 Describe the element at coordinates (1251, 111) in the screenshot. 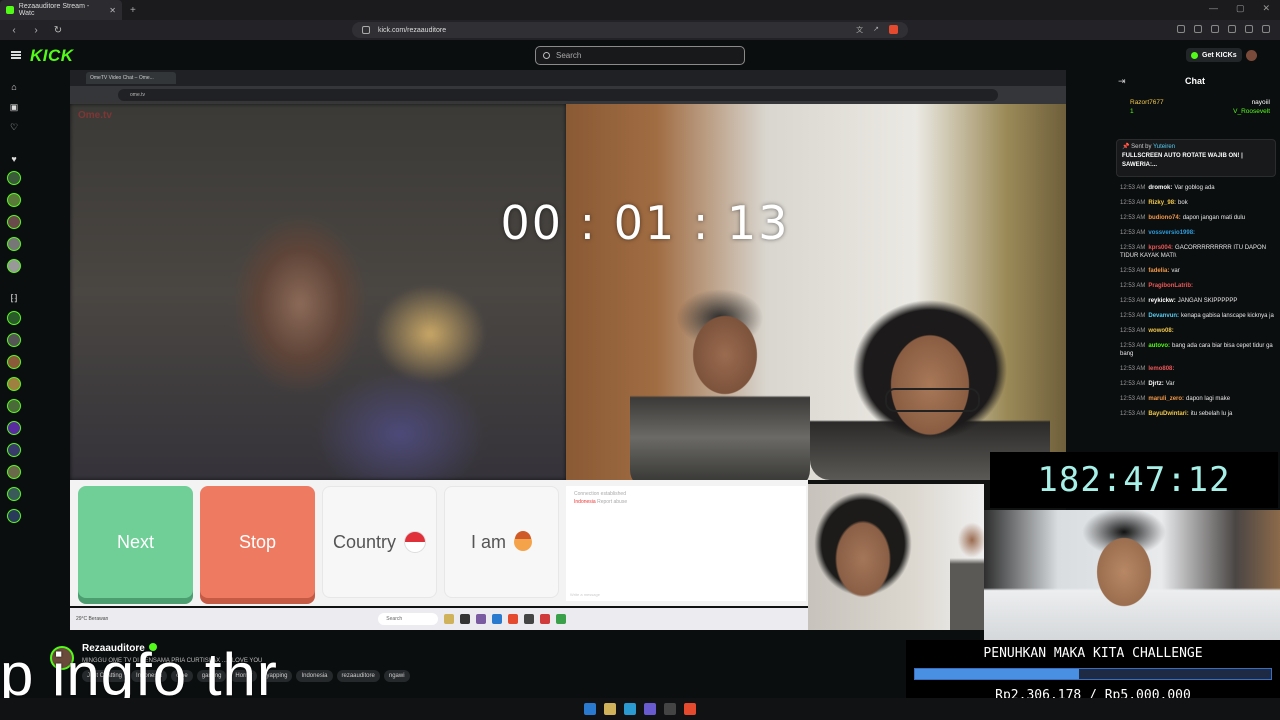

I see `gifter-name: V_Roosevelt` at that location.